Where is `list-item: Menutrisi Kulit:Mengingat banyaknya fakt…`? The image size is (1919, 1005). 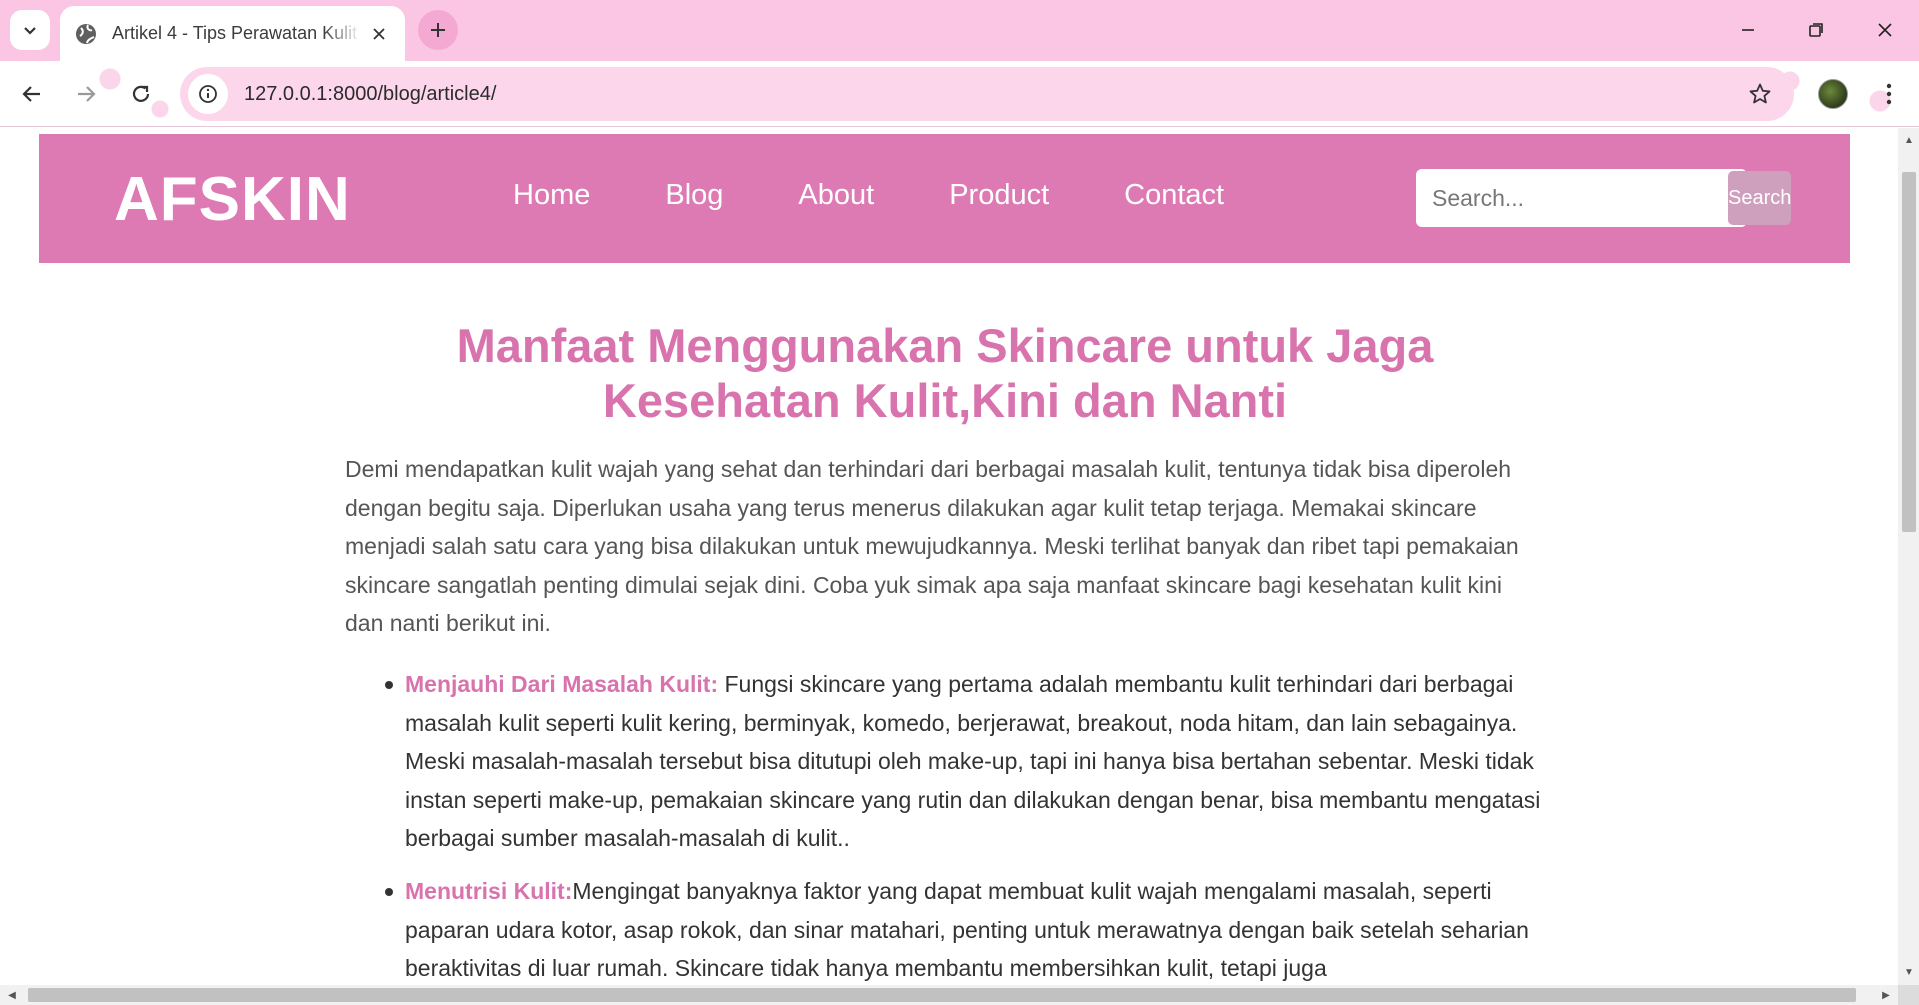
list-item: Menutrisi Kulit:Mengingat banyaknya fakt… is located at coordinates (965, 928).